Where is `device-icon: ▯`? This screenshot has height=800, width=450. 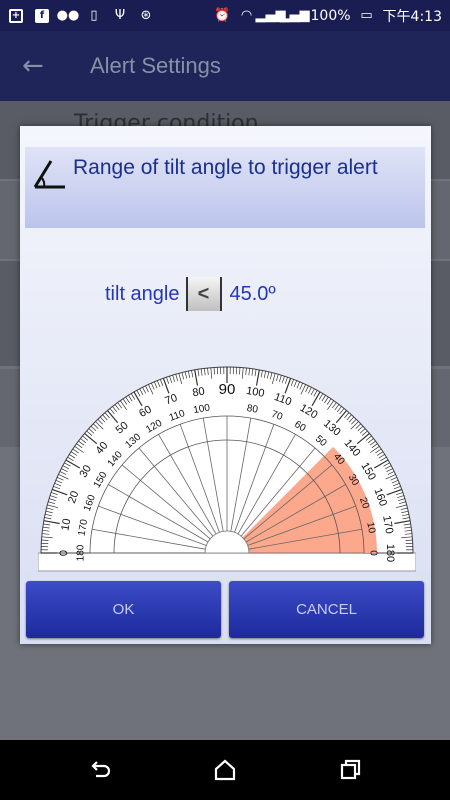 device-icon: ▯ is located at coordinates (94, 15).